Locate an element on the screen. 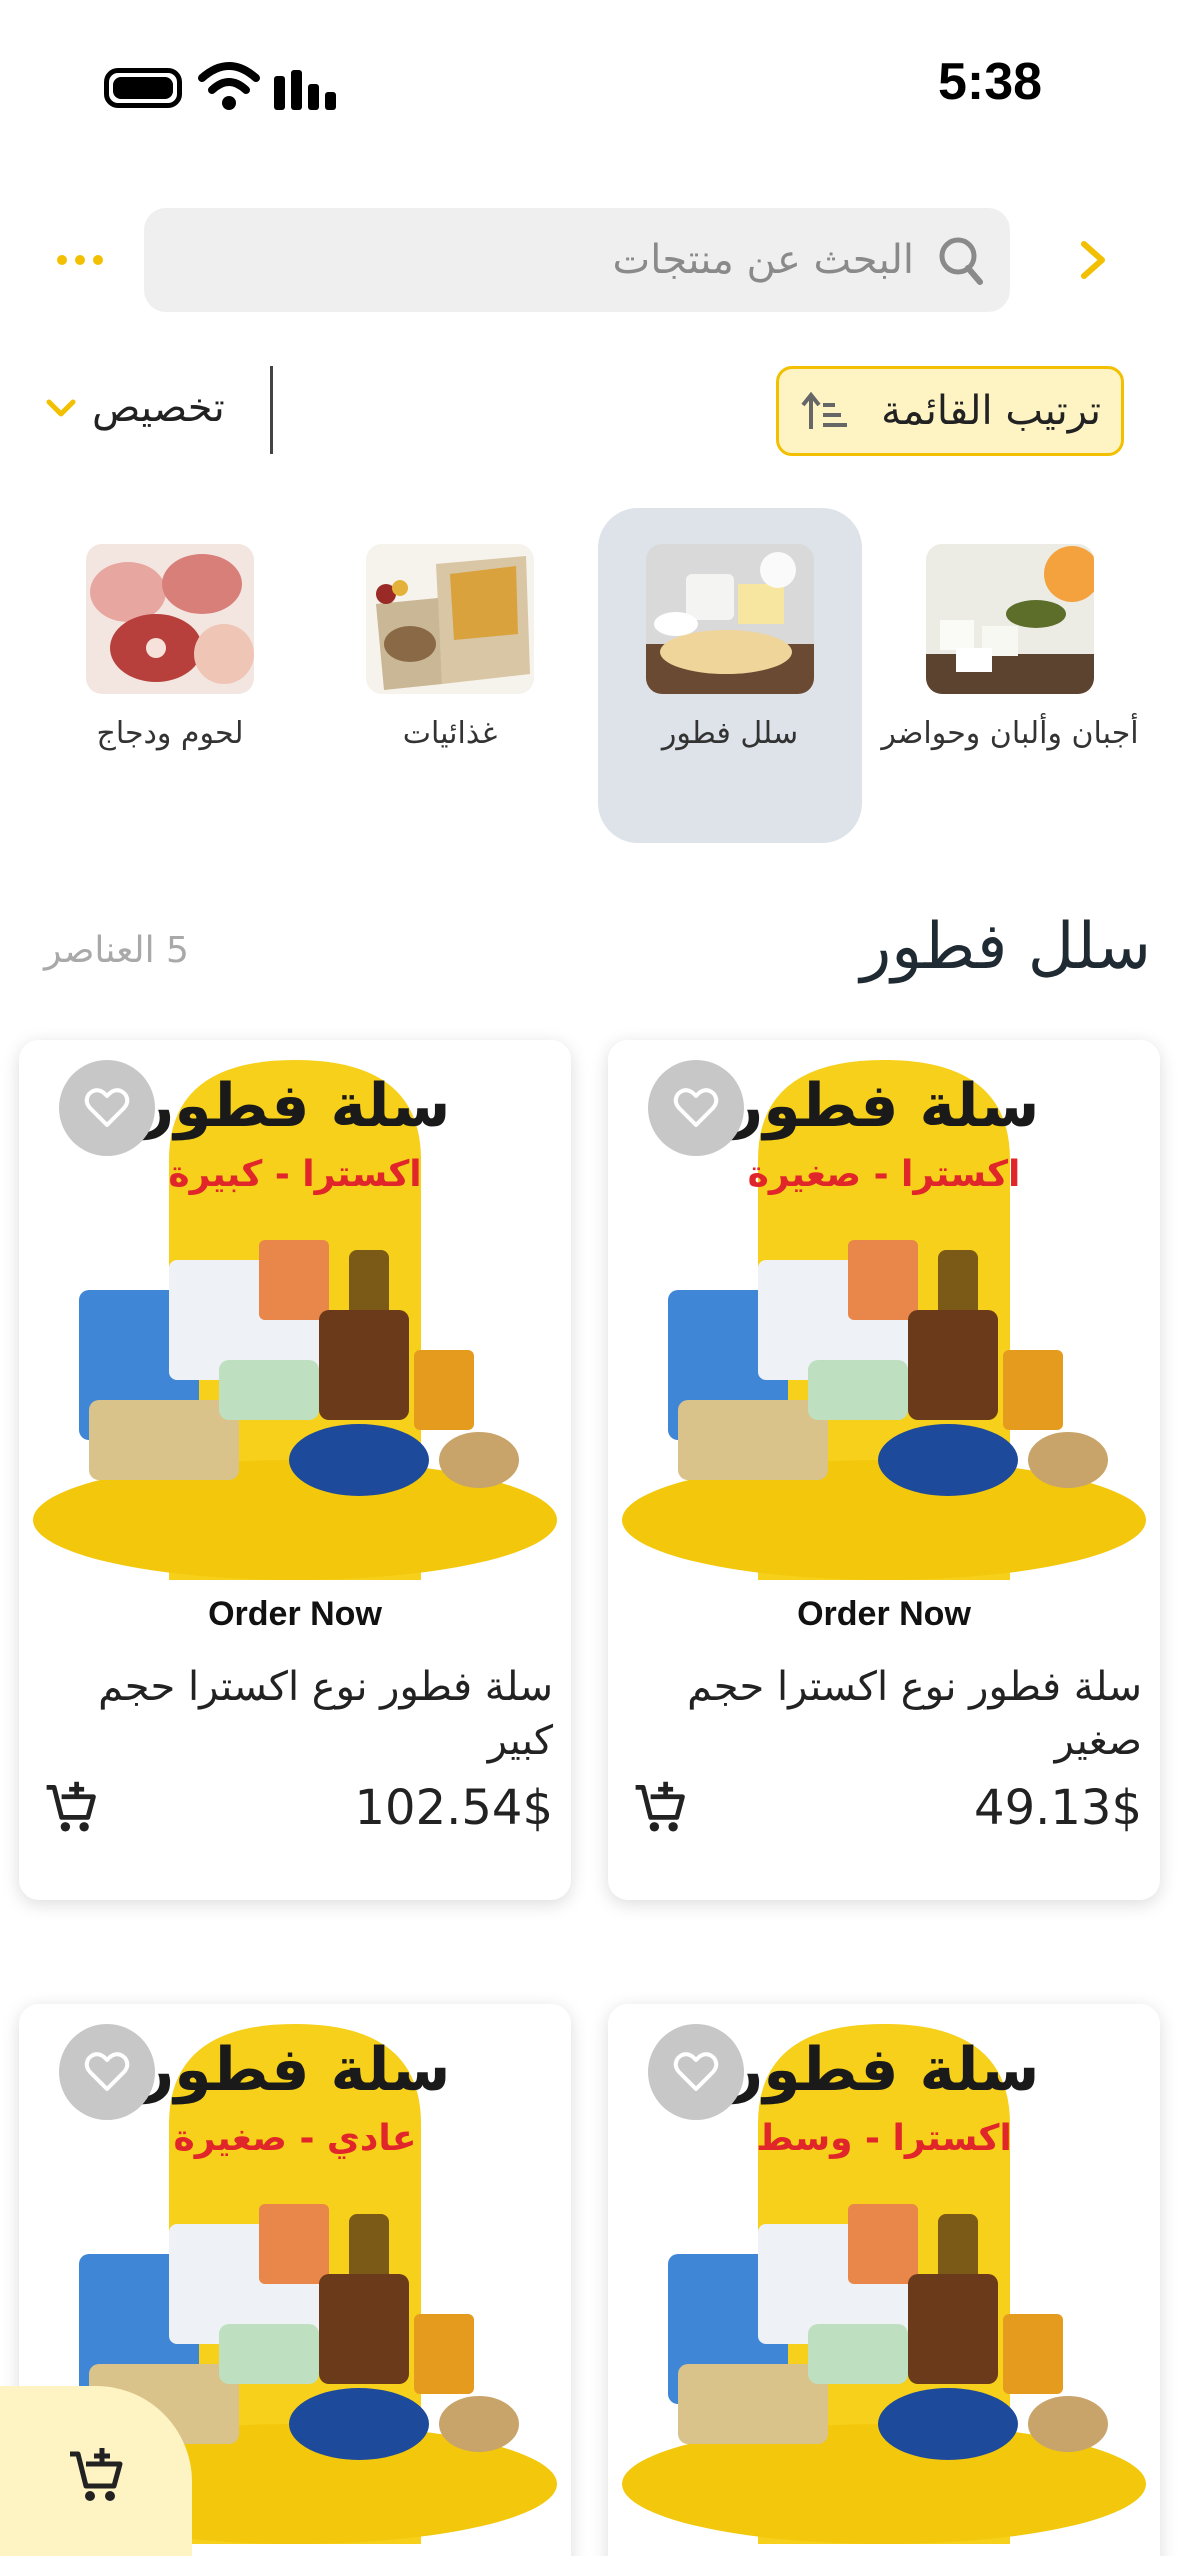 The image size is (1179, 2556). battery-icon is located at coordinates (143, 88).